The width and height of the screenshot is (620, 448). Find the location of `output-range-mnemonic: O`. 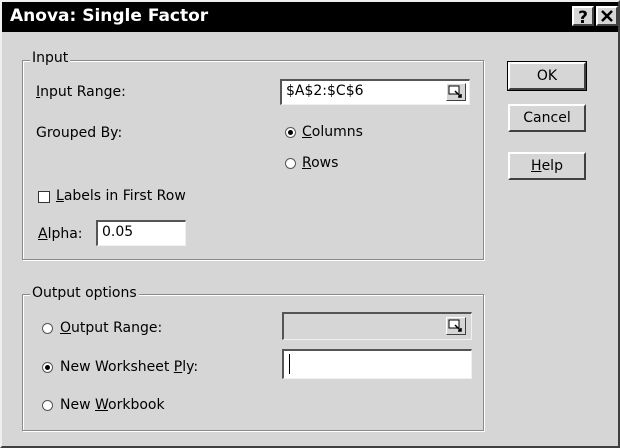

output-range-mnemonic: O is located at coordinates (66, 328).